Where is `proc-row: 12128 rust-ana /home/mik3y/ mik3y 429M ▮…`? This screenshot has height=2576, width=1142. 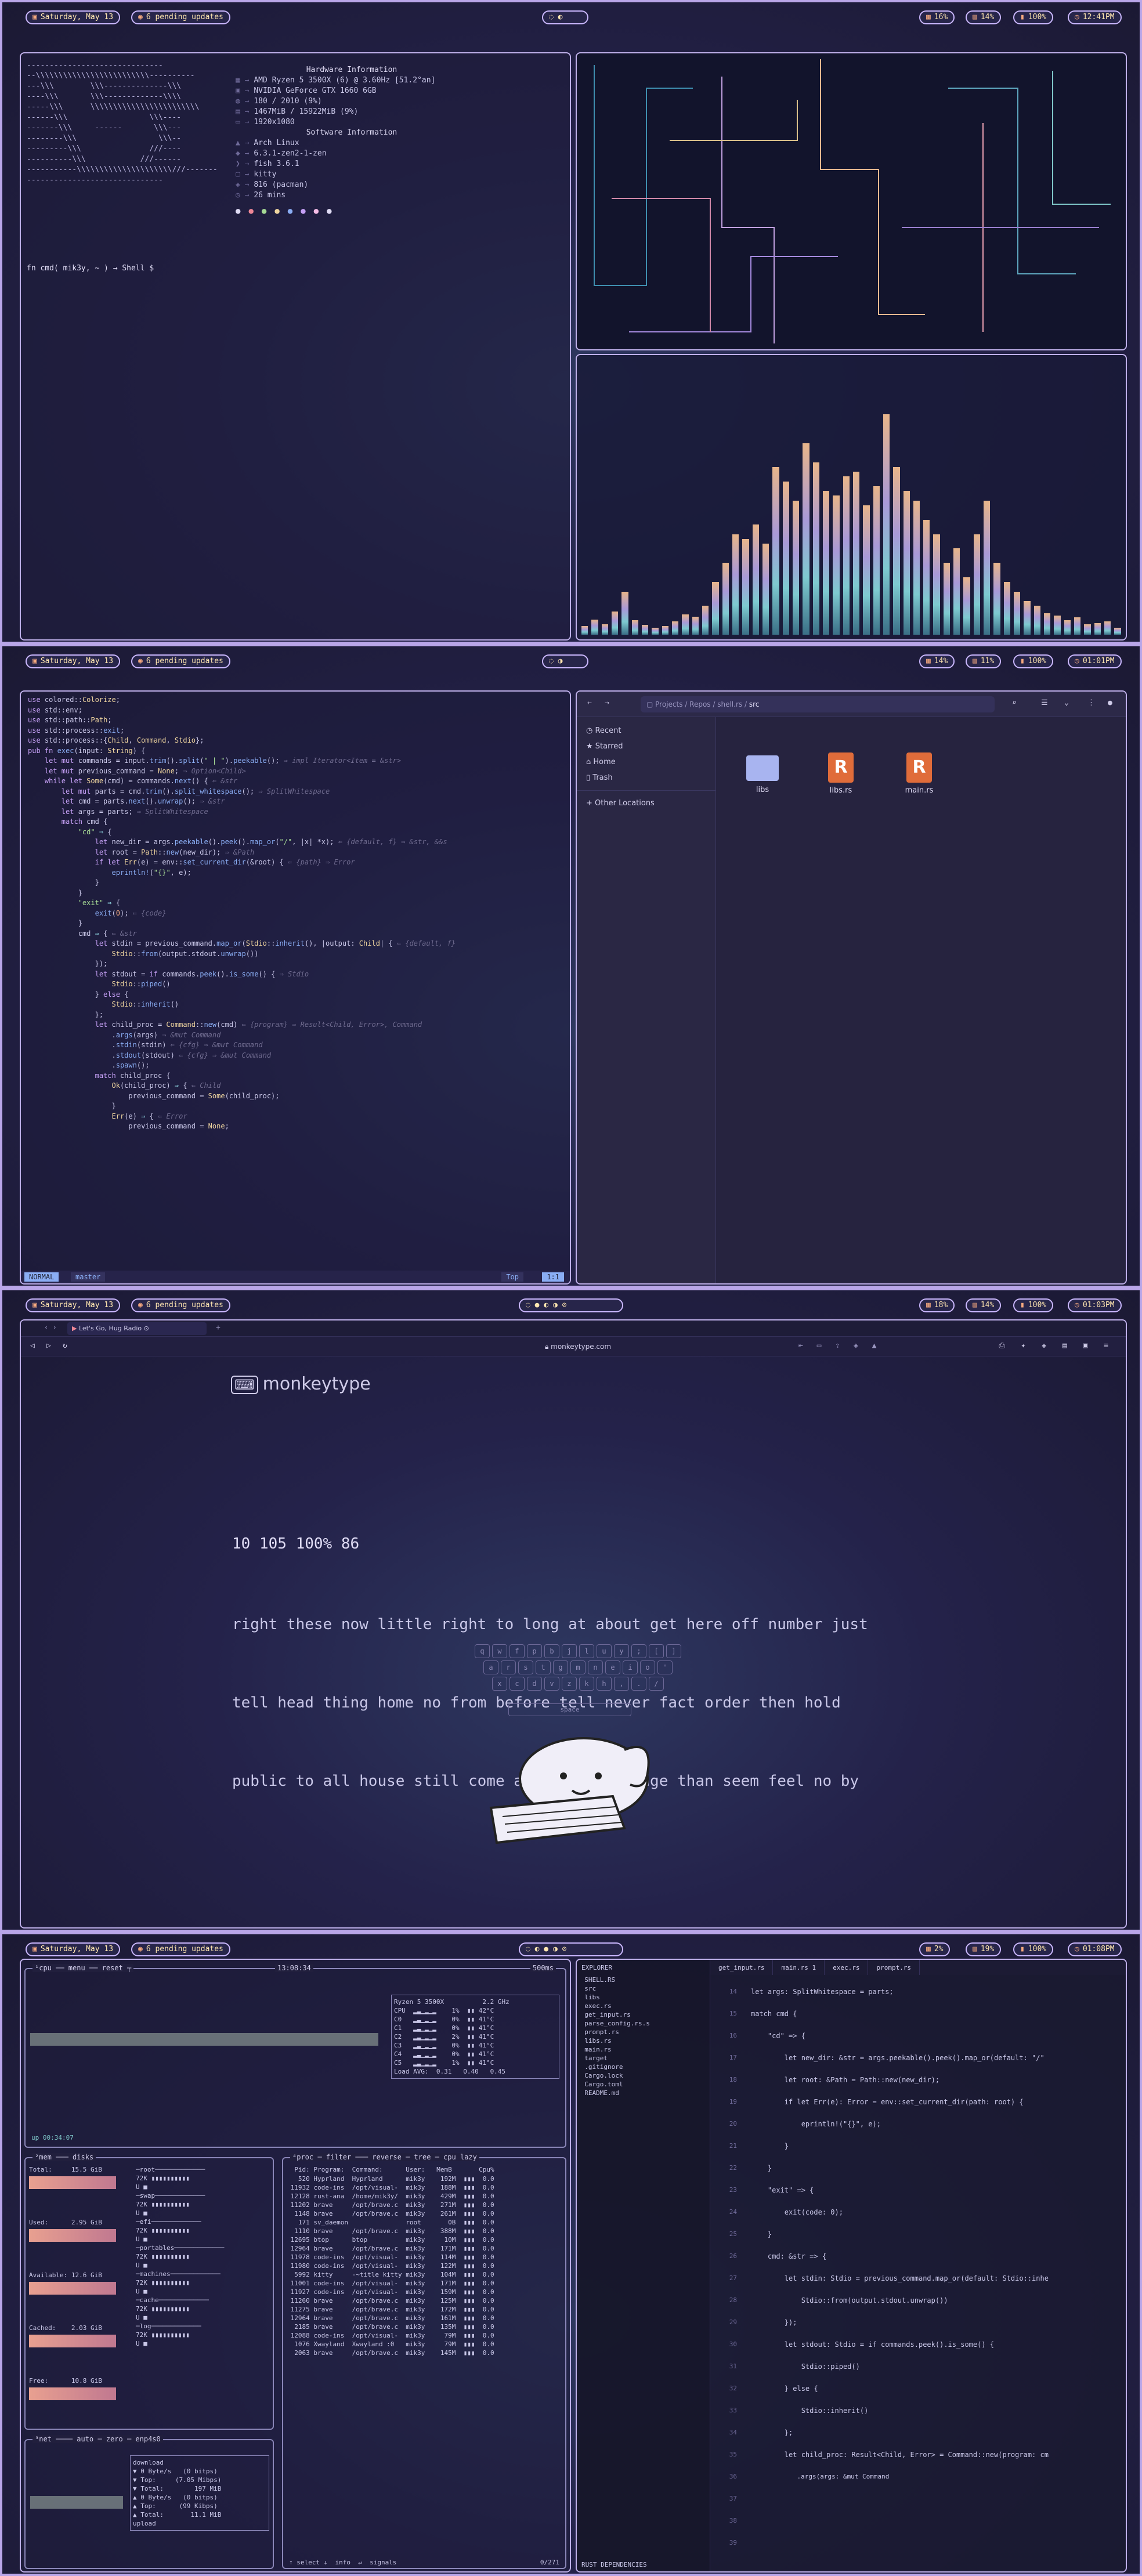 proc-row: 12128 rust-ana /home/mik3y/ mik3y 429M ▮… is located at coordinates (424, 2196).